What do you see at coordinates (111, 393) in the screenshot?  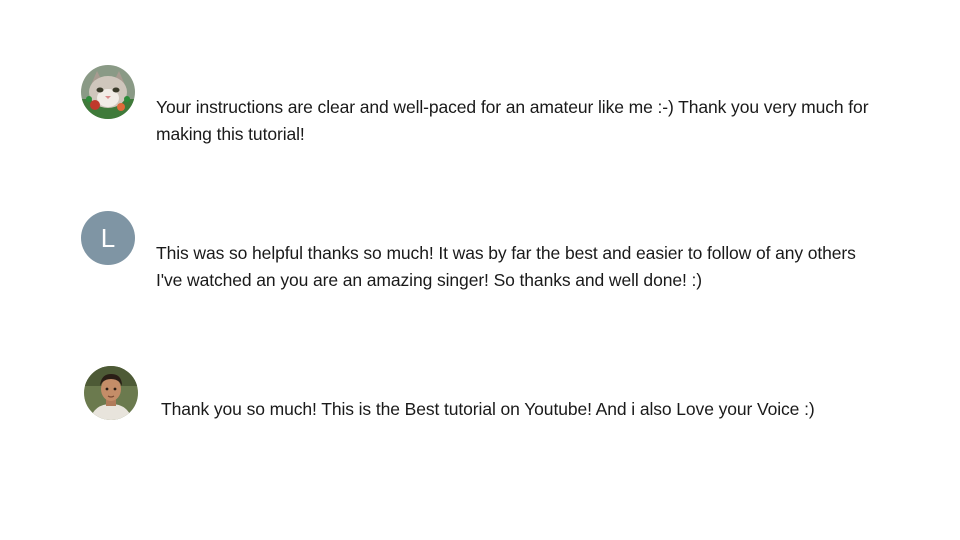 I see `person-avatar-icon` at bounding box center [111, 393].